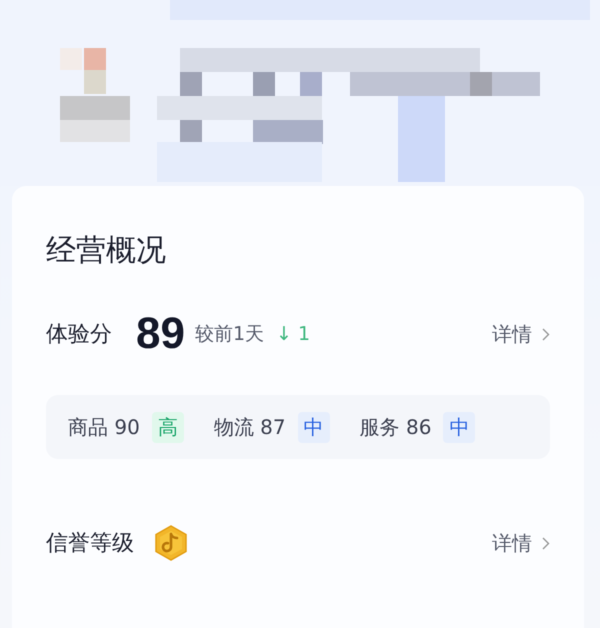  I want to click on level-tag: 高, so click(168, 427).